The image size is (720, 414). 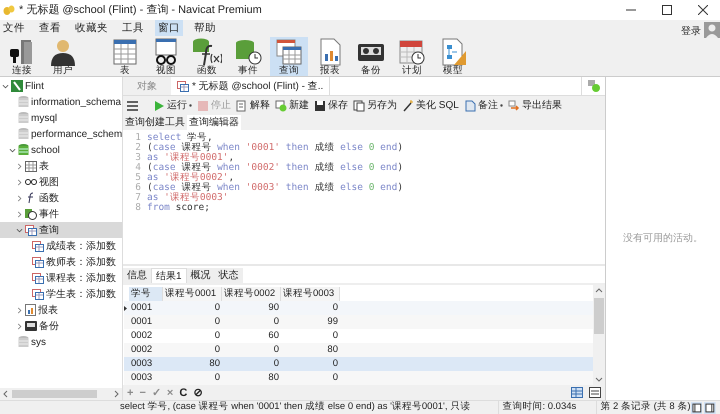 What do you see at coordinates (45, 151) in the screenshot?
I see `tree-item-label: school` at bounding box center [45, 151].